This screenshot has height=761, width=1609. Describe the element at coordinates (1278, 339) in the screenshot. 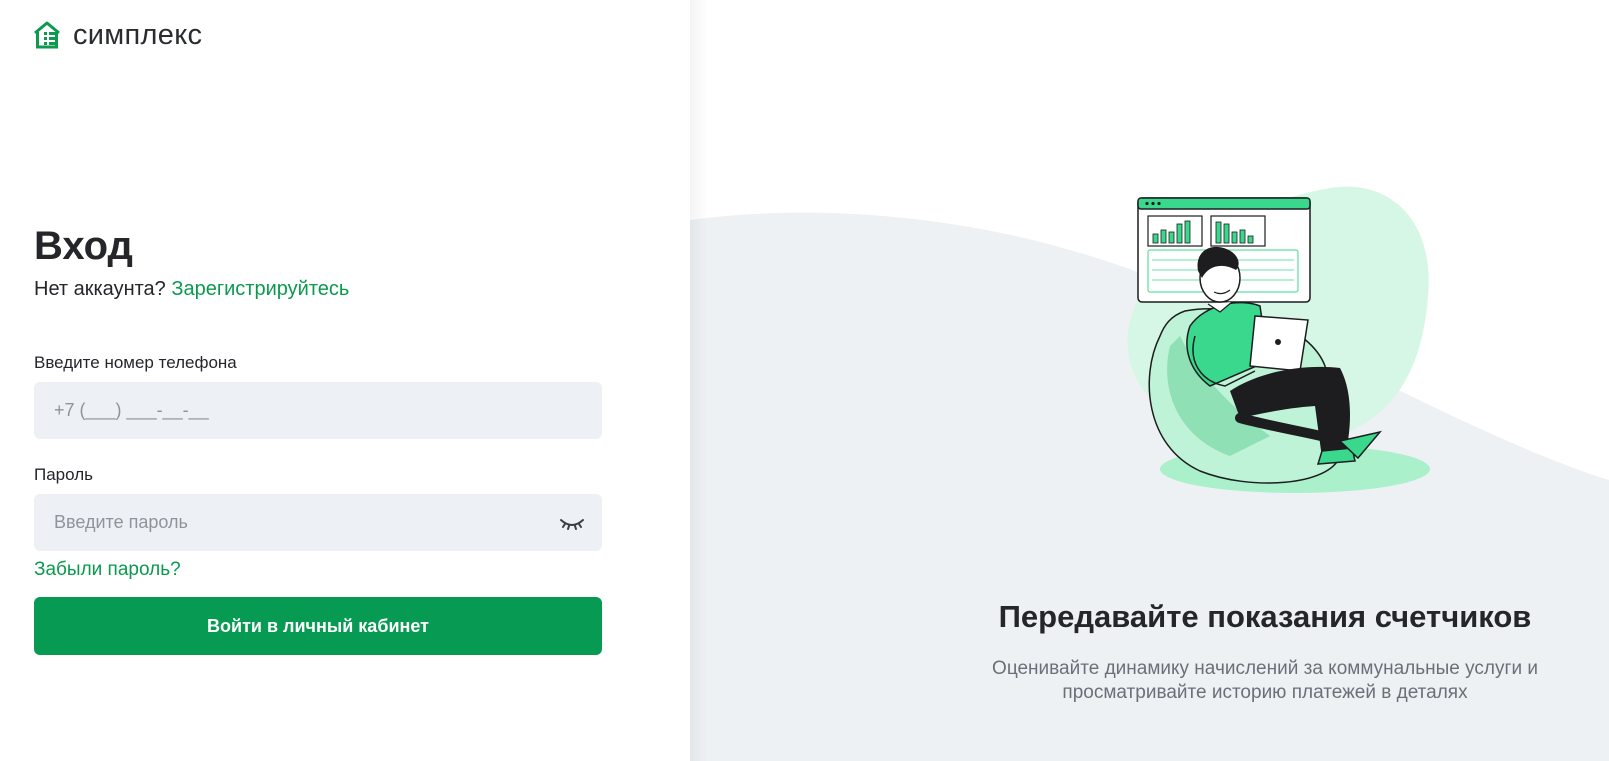

I see `man-with-laptop-illustration` at that location.